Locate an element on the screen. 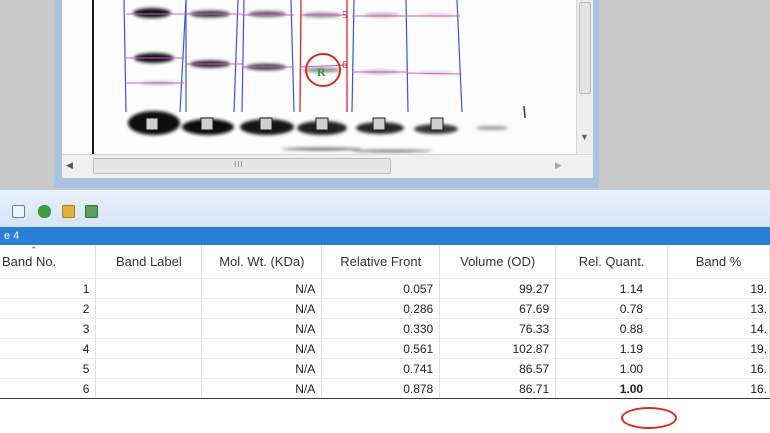  cell-band-no: 5 is located at coordinates (48, 368).